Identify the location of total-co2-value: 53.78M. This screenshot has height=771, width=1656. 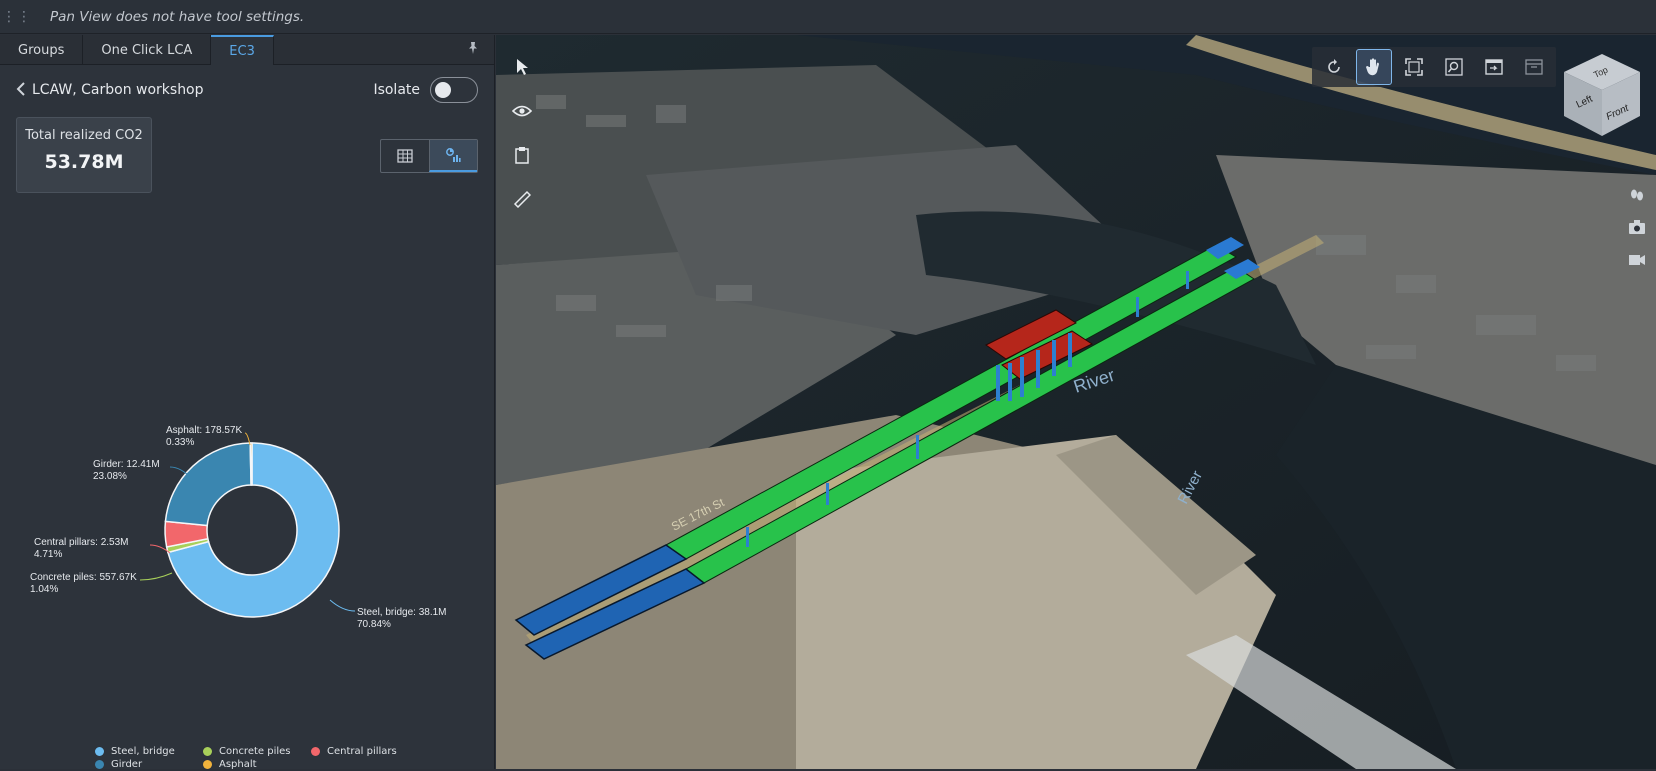
(84, 162).